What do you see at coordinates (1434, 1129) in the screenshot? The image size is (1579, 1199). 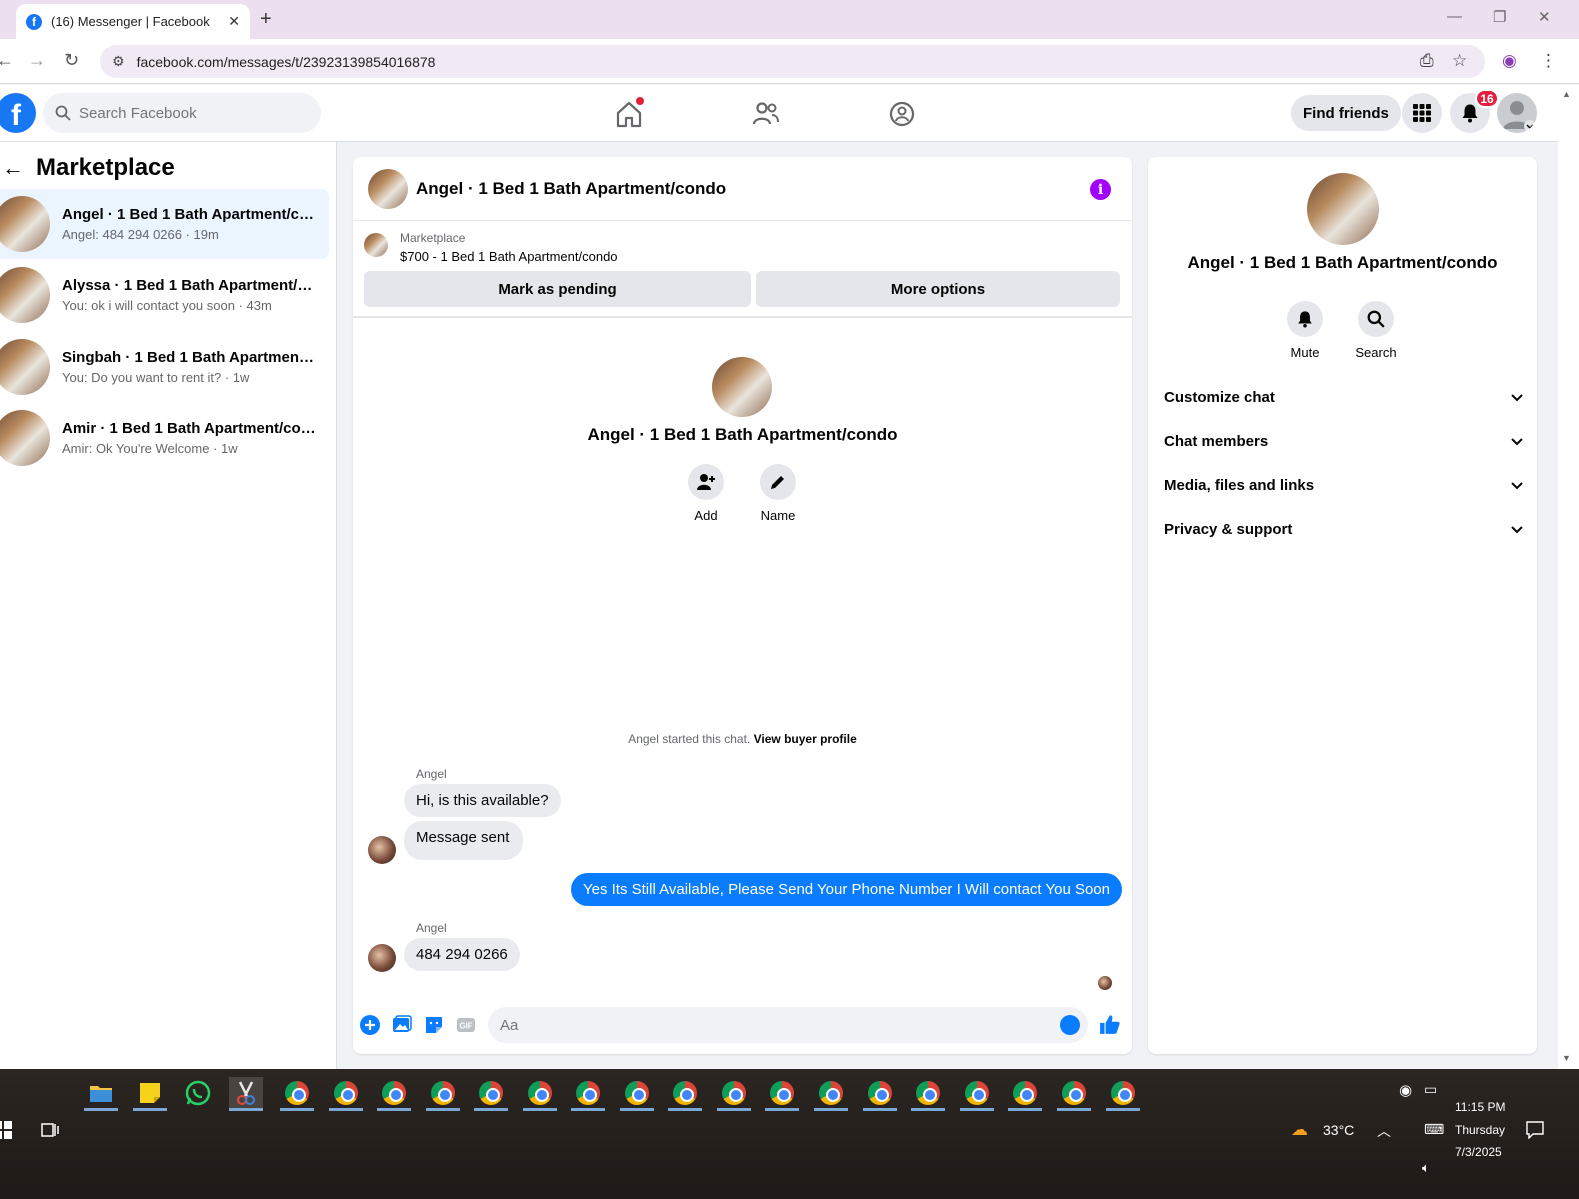 I see `meet-now-icon: ⌨` at bounding box center [1434, 1129].